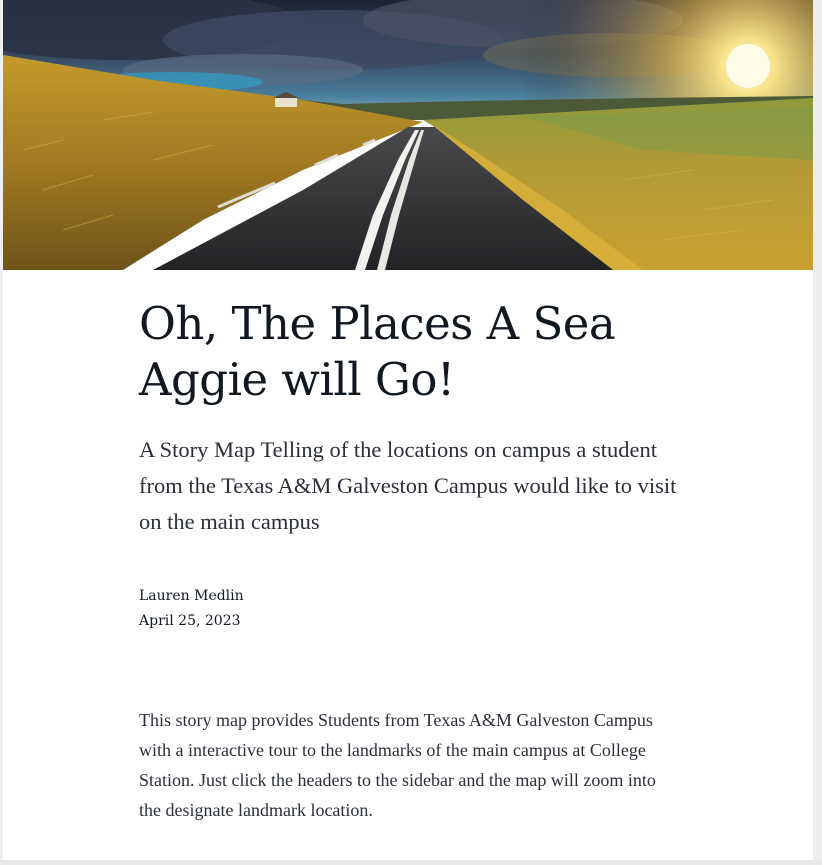 Image resolution: width=822 pixels, height=865 pixels. What do you see at coordinates (339, 609) in the screenshot?
I see `byline: Lauren Medlin April 25, 2023` at bounding box center [339, 609].